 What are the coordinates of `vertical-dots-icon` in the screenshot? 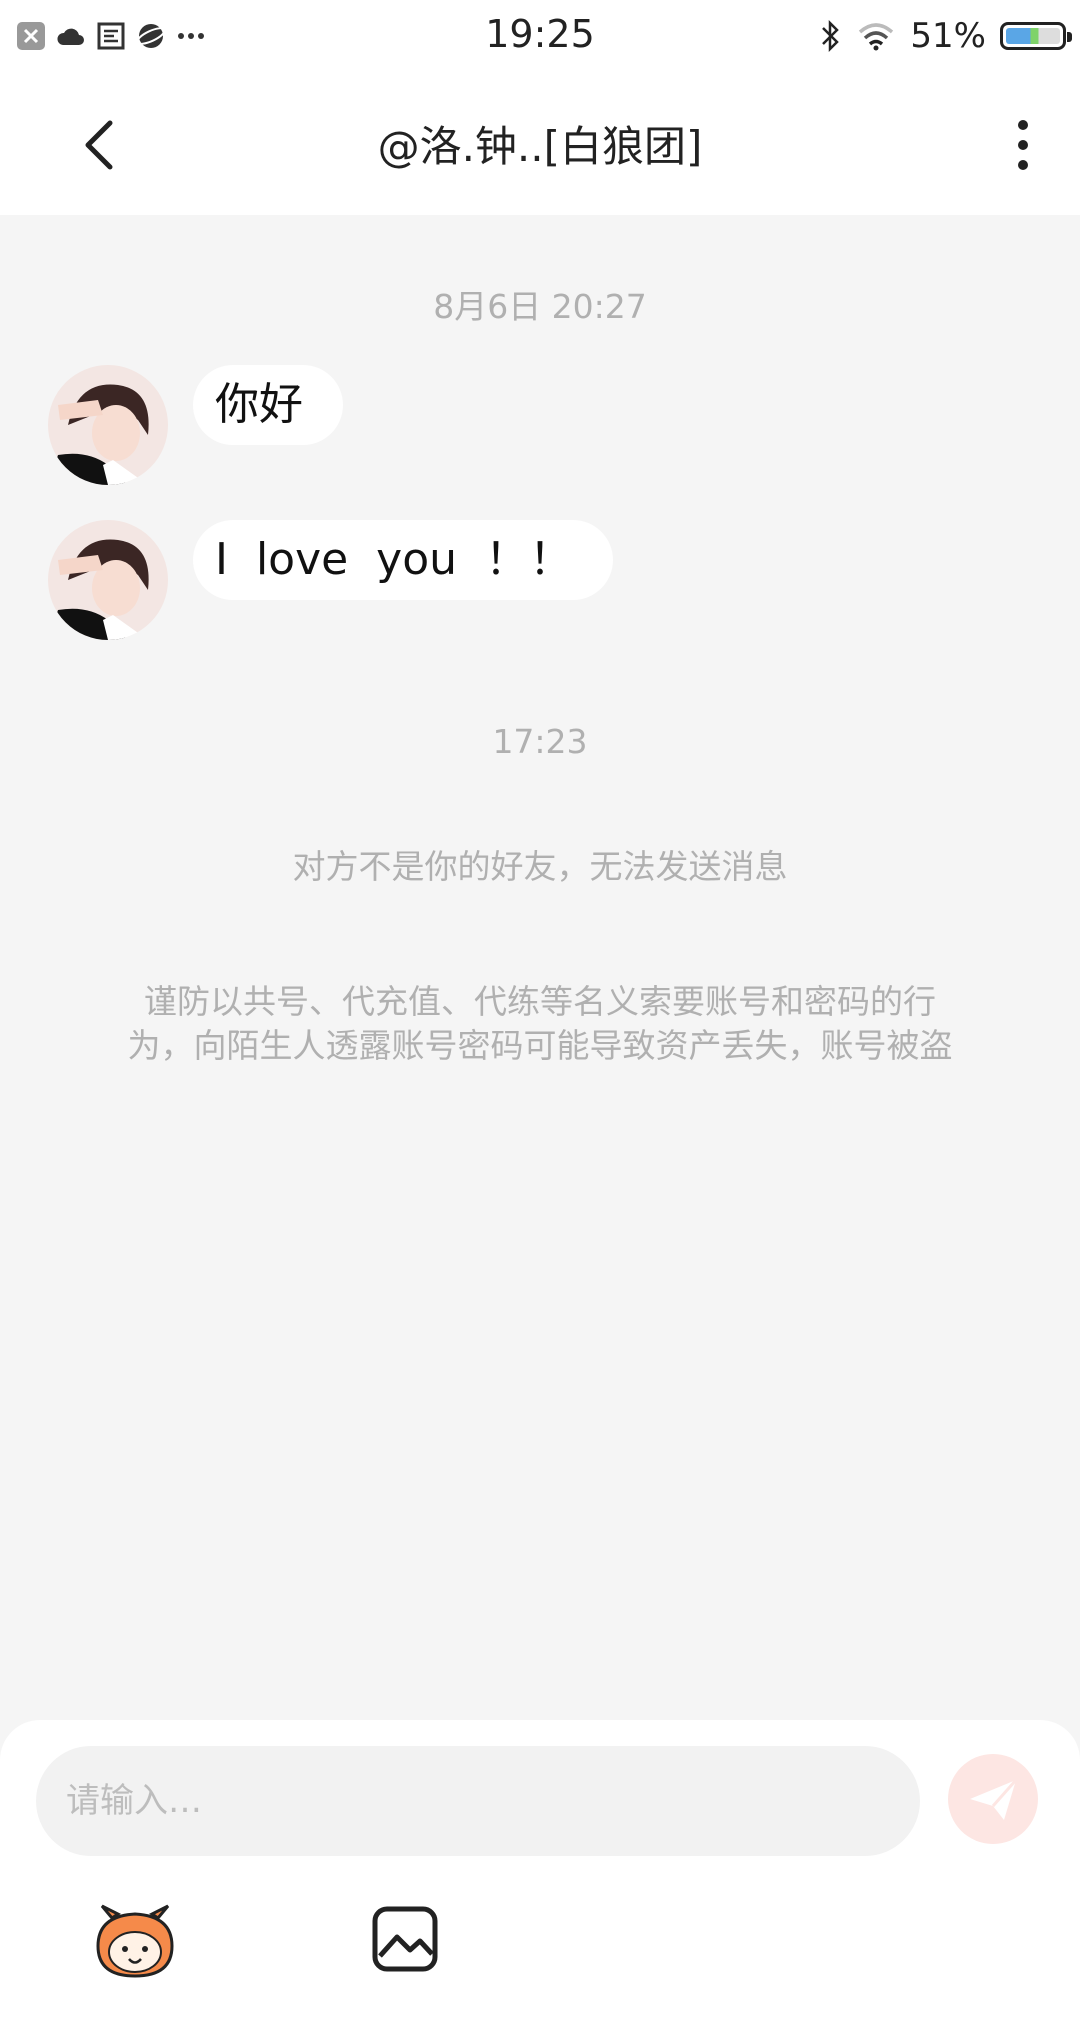 It's located at (1023, 145).